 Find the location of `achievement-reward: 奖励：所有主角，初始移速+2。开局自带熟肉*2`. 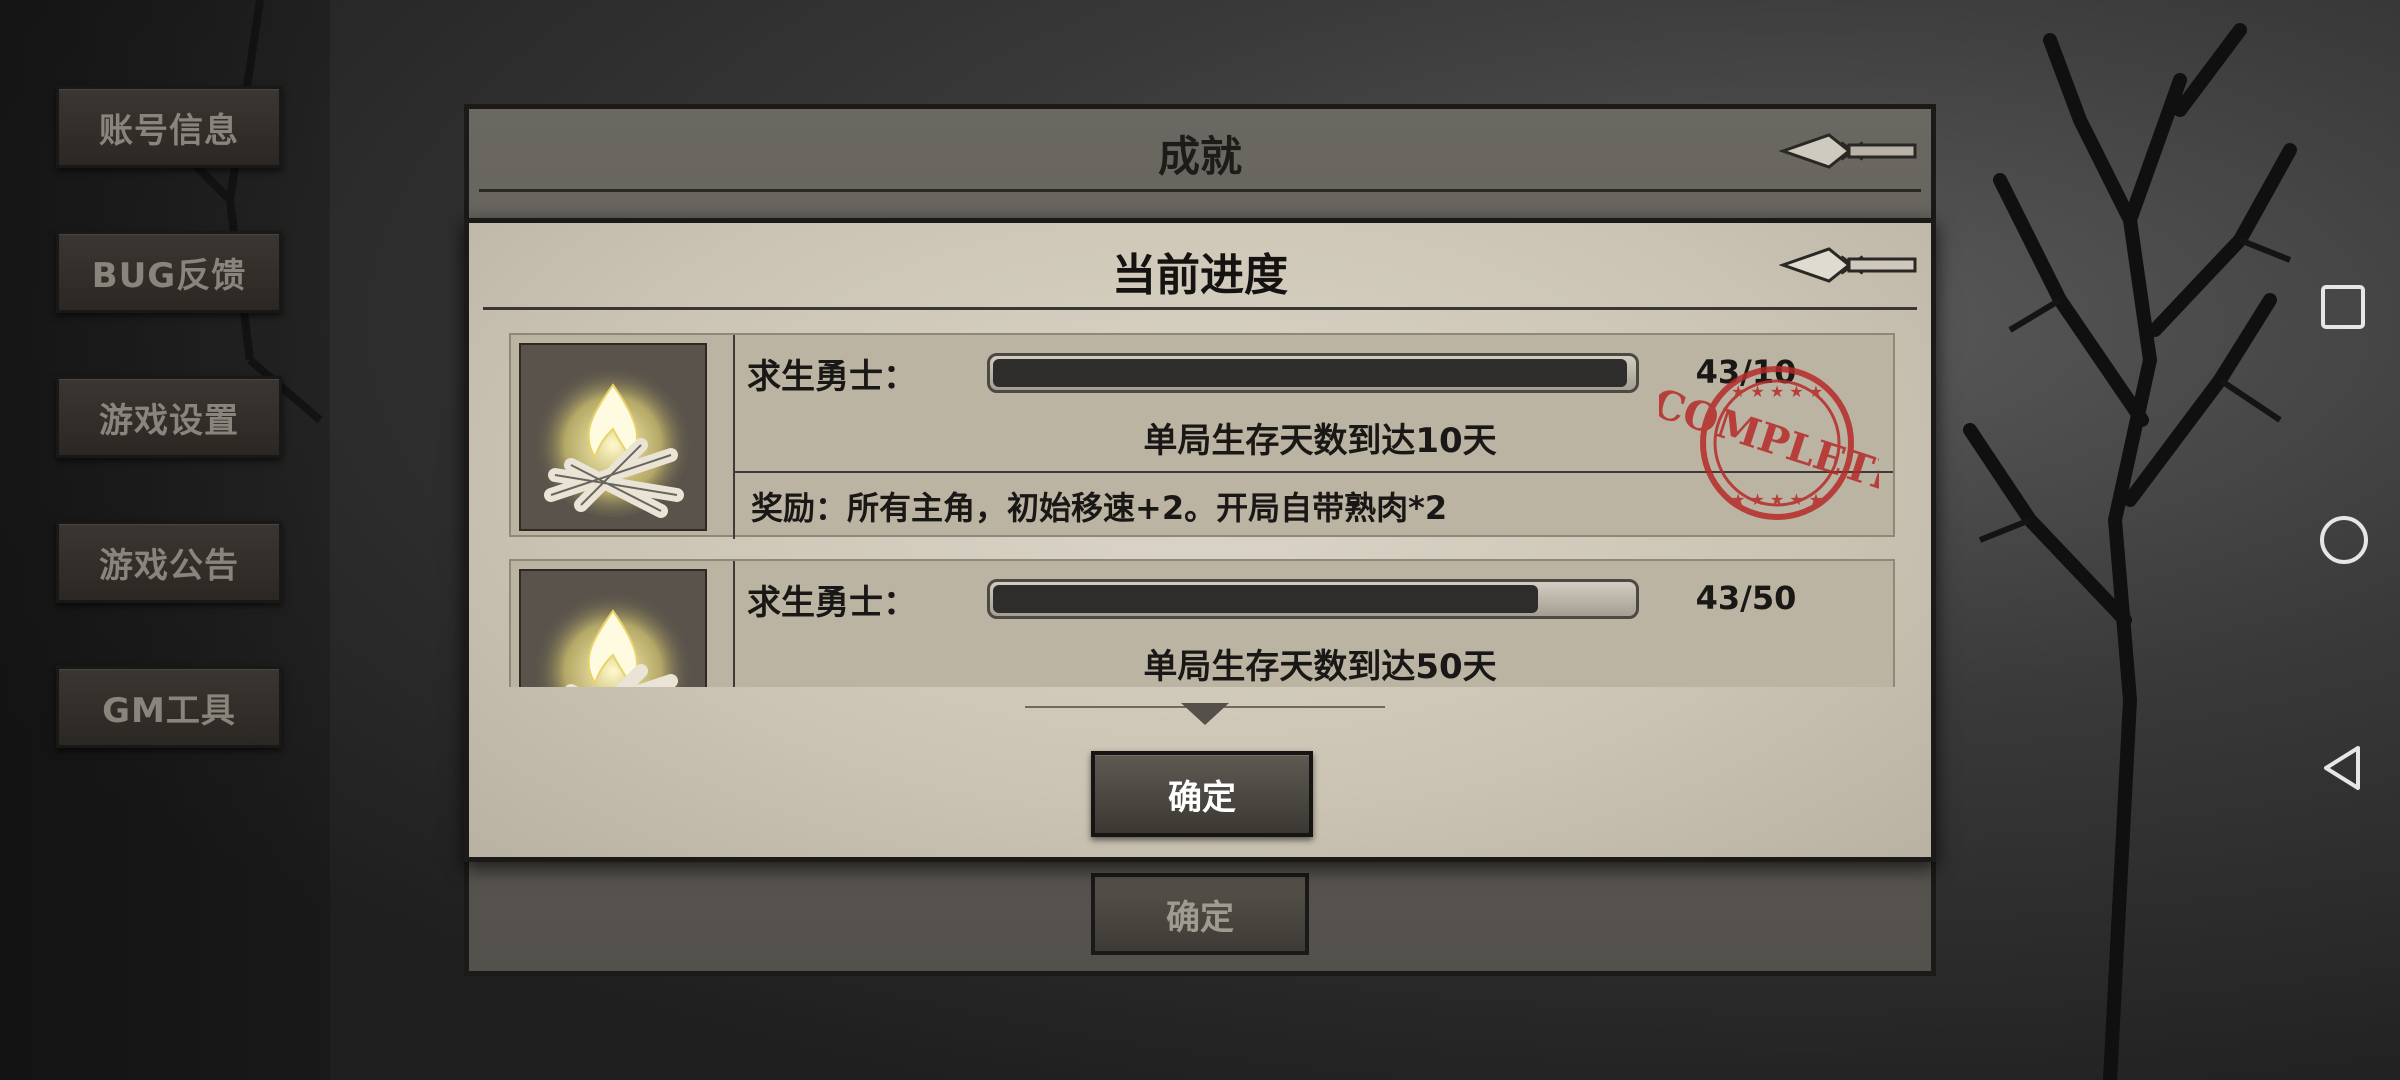

achievement-reward: 奖励：所有主角，初始移速+2。开局自带熟肉*2 is located at coordinates (1099, 508).